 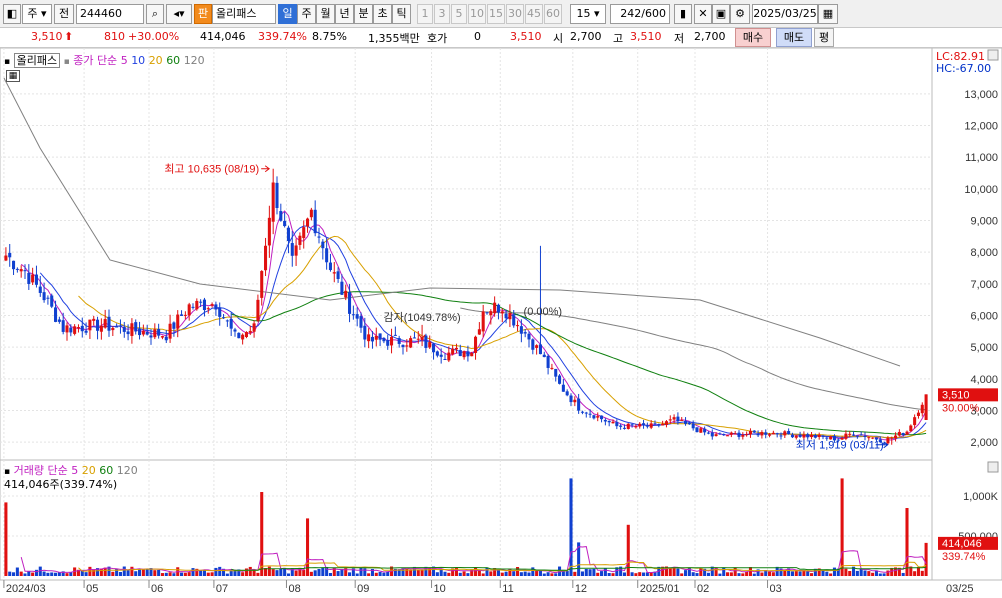 What do you see at coordinates (981, 127) in the screenshot?
I see `y-tick-label: 12,000` at bounding box center [981, 127].